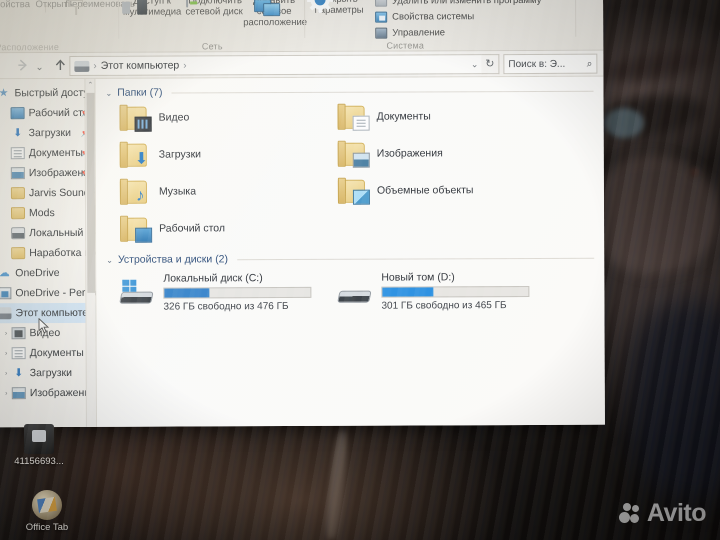  What do you see at coordinates (354, 292) in the screenshot?
I see `drive-icon` at bounding box center [354, 292].